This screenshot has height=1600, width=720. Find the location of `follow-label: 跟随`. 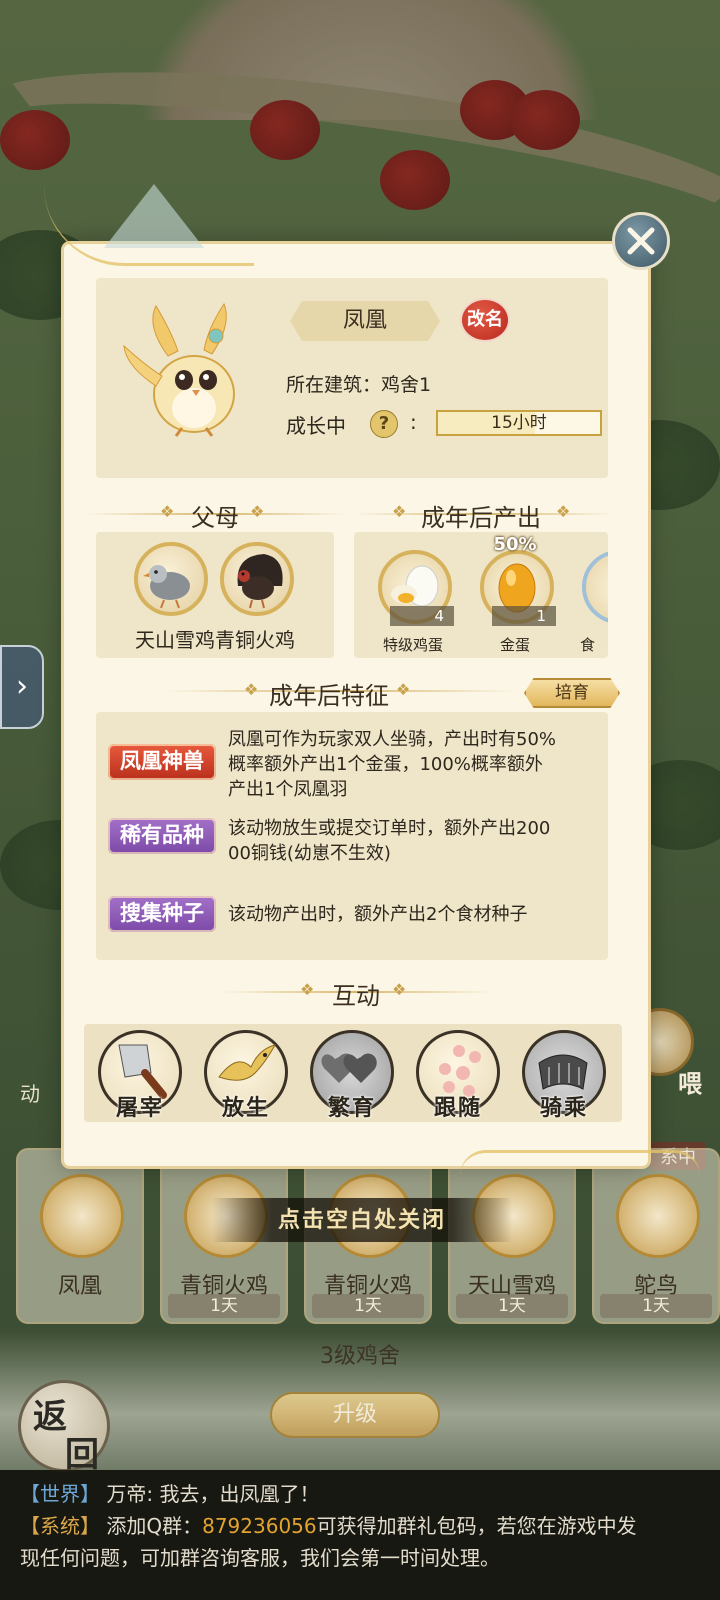

follow-label: 跟随 is located at coordinates (457, 1108).